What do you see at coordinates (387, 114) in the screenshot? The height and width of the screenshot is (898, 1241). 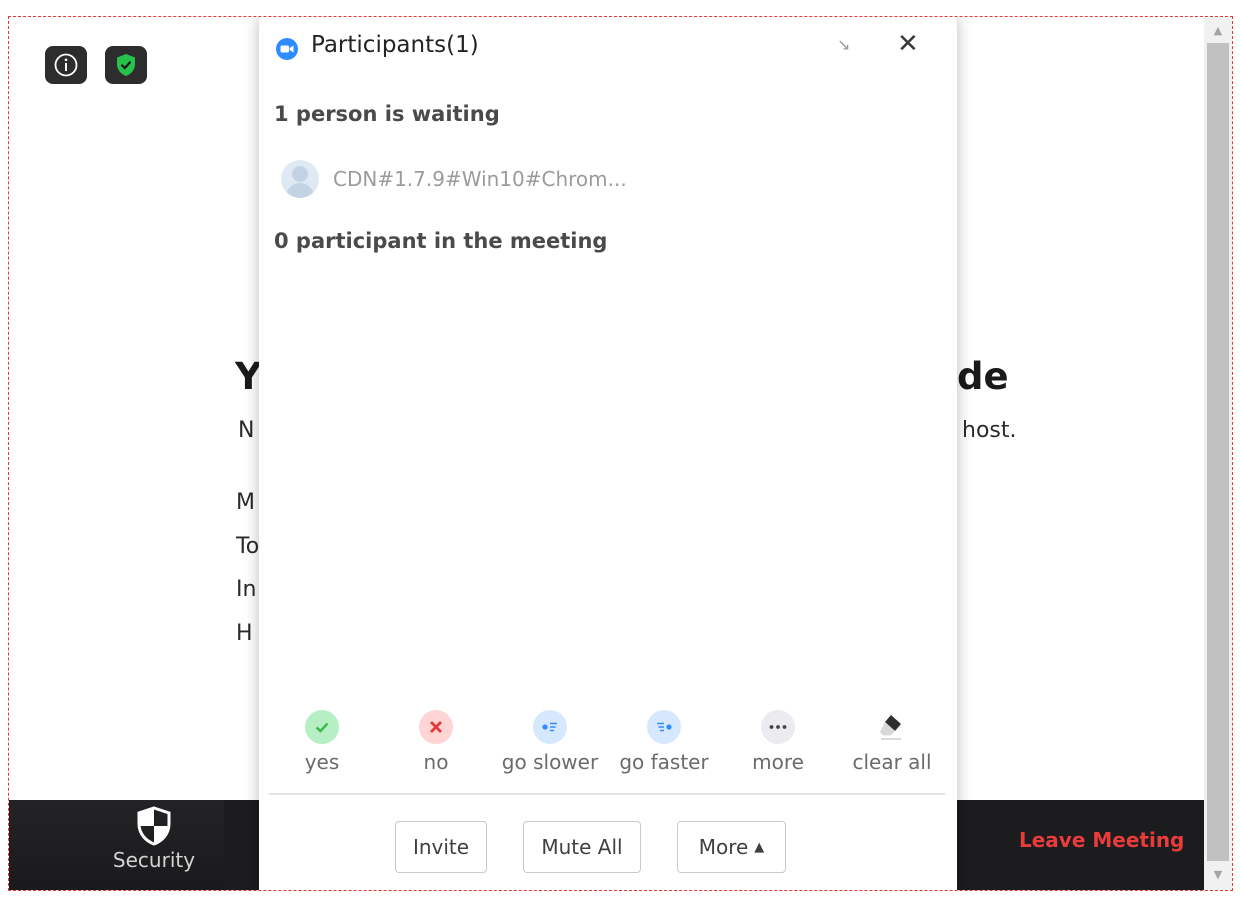 I see `waiting-room-title: 1 person is waiting` at bounding box center [387, 114].